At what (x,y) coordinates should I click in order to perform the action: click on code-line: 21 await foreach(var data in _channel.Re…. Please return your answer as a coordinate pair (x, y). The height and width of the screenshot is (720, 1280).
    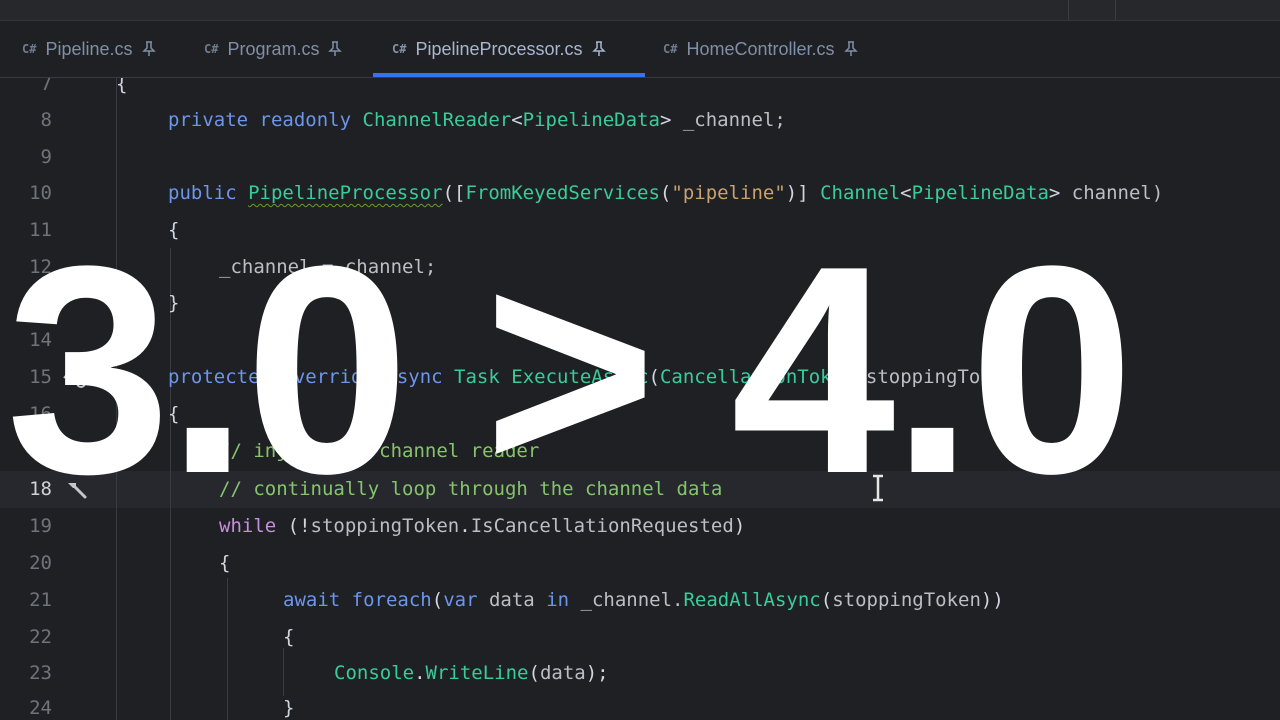
    Looking at the image, I should click on (640, 600).